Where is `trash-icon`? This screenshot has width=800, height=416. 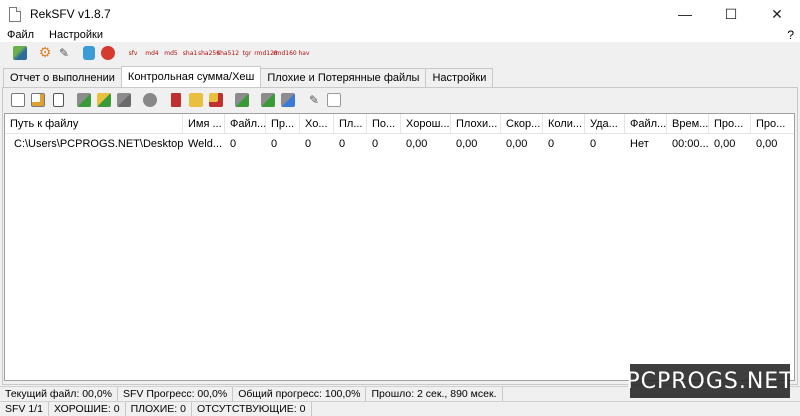 trash-icon is located at coordinates (176, 100).